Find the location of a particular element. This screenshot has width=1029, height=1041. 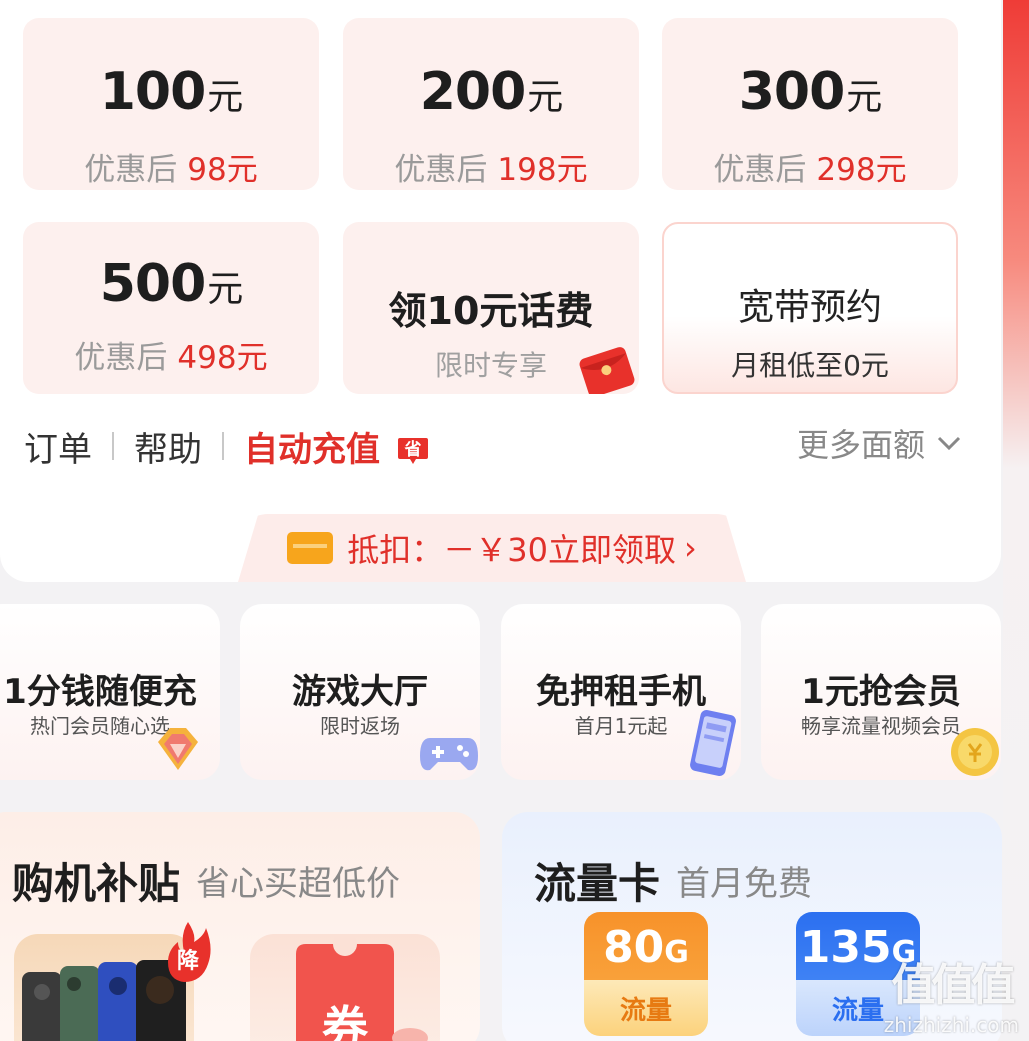

bill-coupon-title: 领10元话费 is located at coordinates (491, 311).